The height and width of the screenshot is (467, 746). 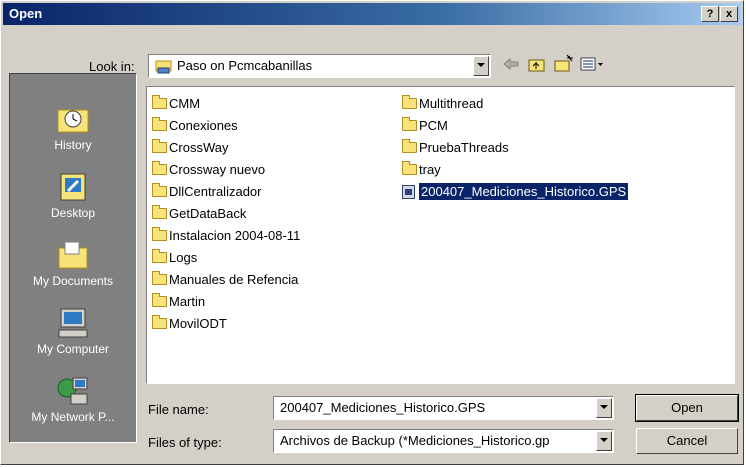 What do you see at coordinates (729, 14) in the screenshot?
I see `close-button: x` at bounding box center [729, 14].